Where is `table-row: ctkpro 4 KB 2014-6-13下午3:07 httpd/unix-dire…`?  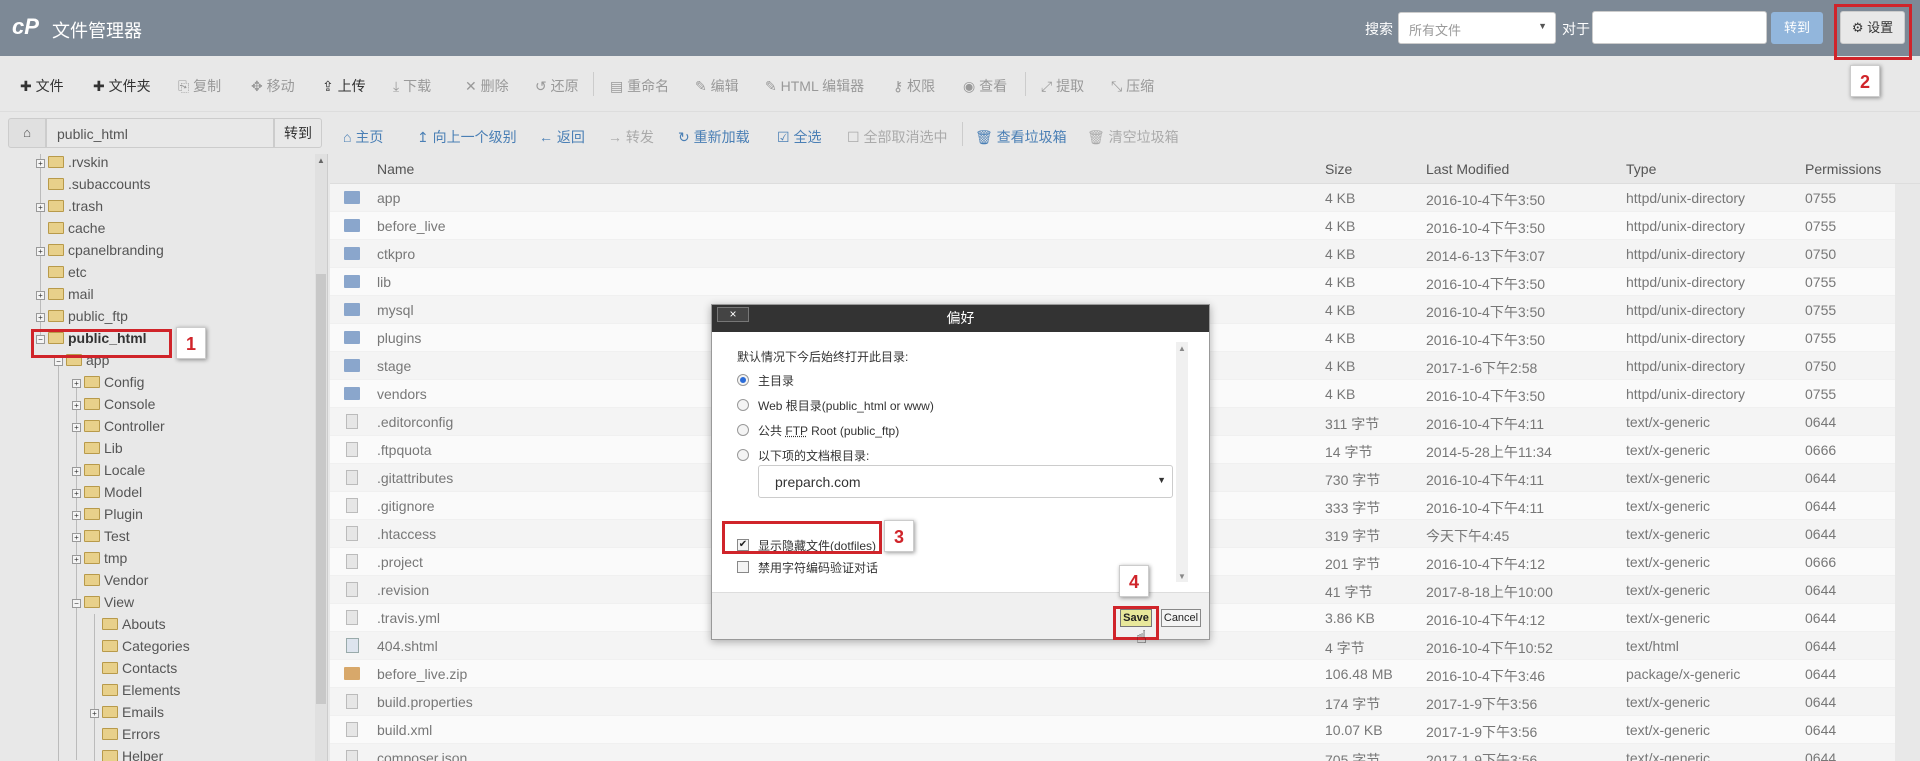
table-row: ctkpro 4 KB 2014-6-13下午3:07 httpd/unix-dire… is located at coordinates (1112, 254).